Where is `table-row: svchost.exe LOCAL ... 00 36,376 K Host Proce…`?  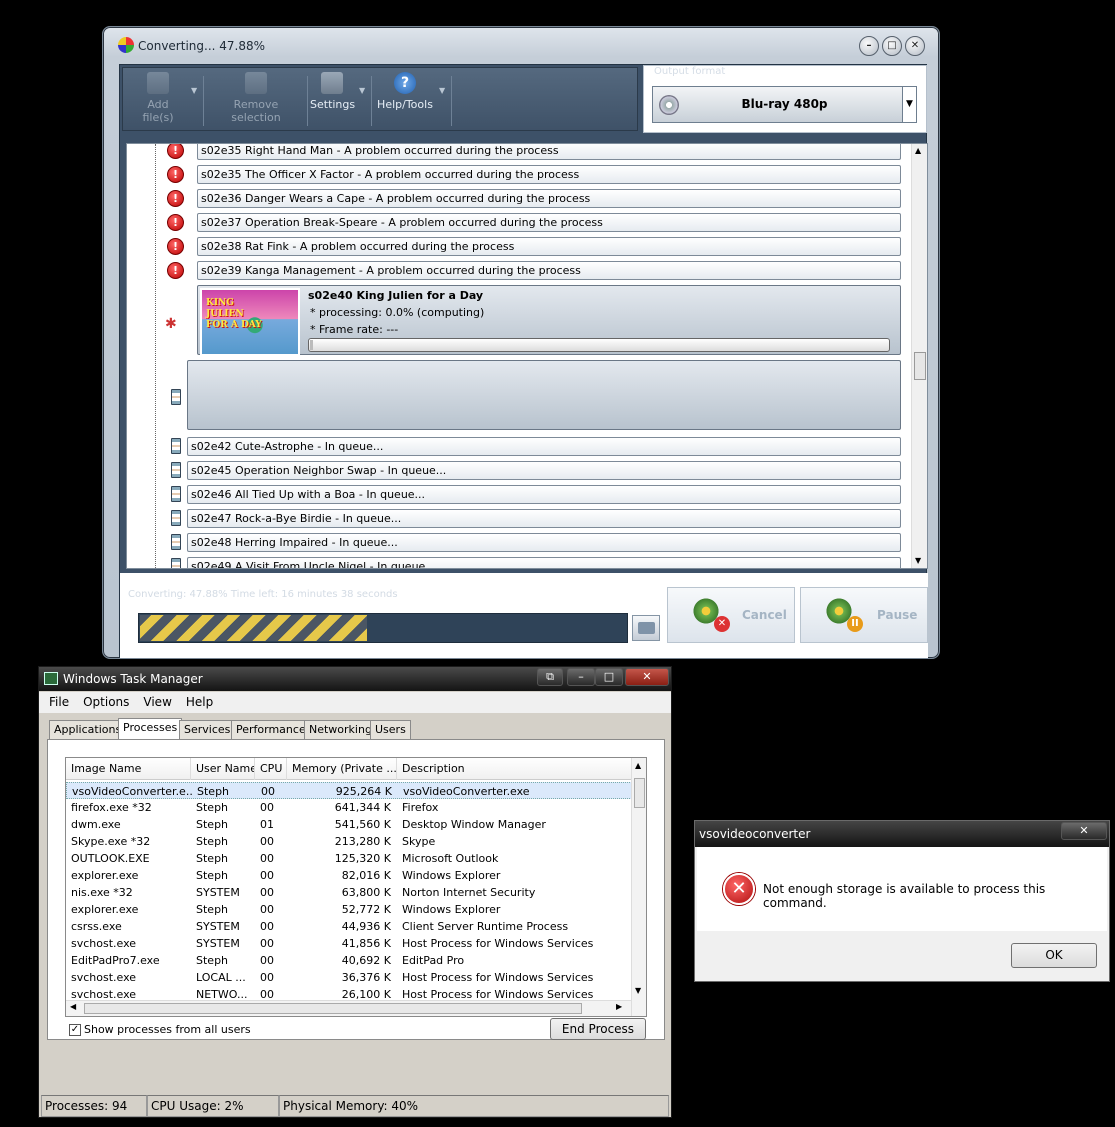
table-row: svchost.exe LOCAL ... 00 36,376 K Host Proce… is located at coordinates (349, 977).